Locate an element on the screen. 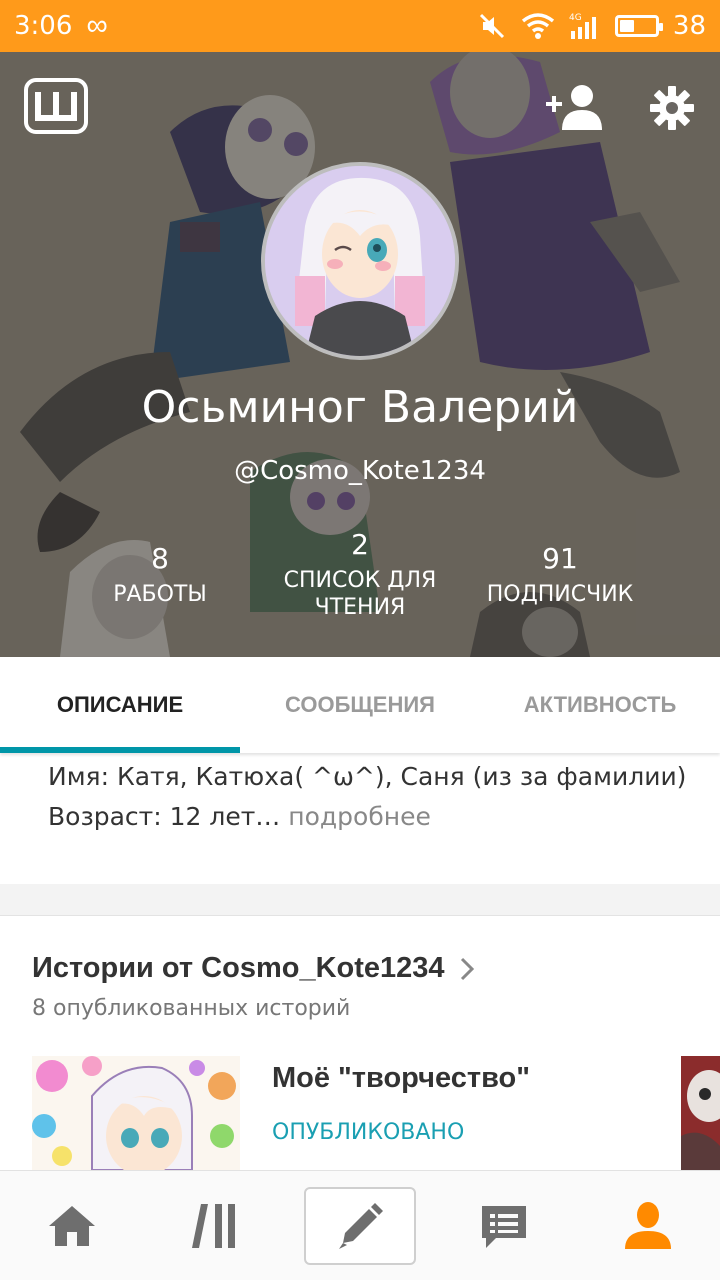 This screenshot has width=720, height=1280. bottom-navigation is located at coordinates (360, 1225).